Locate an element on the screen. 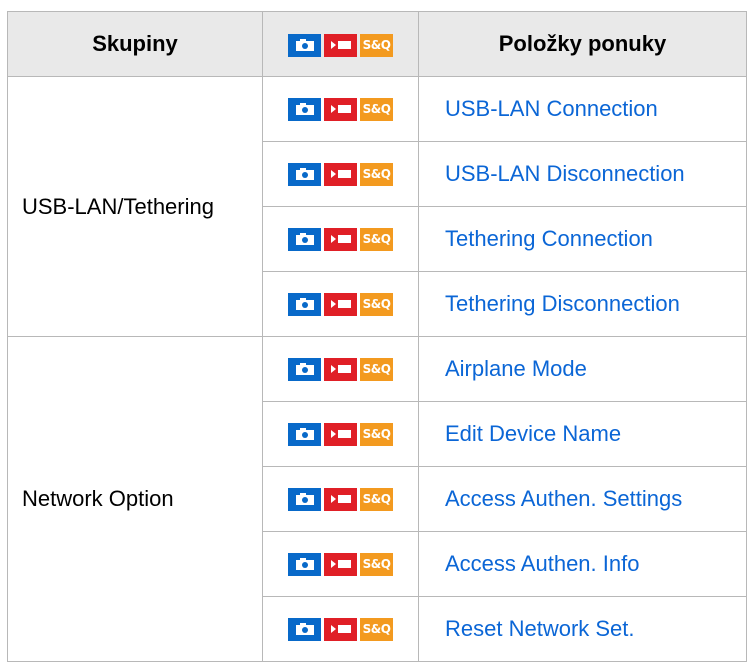  menu-item-cell: Edit Device Name is located at coordinates (582, 434).